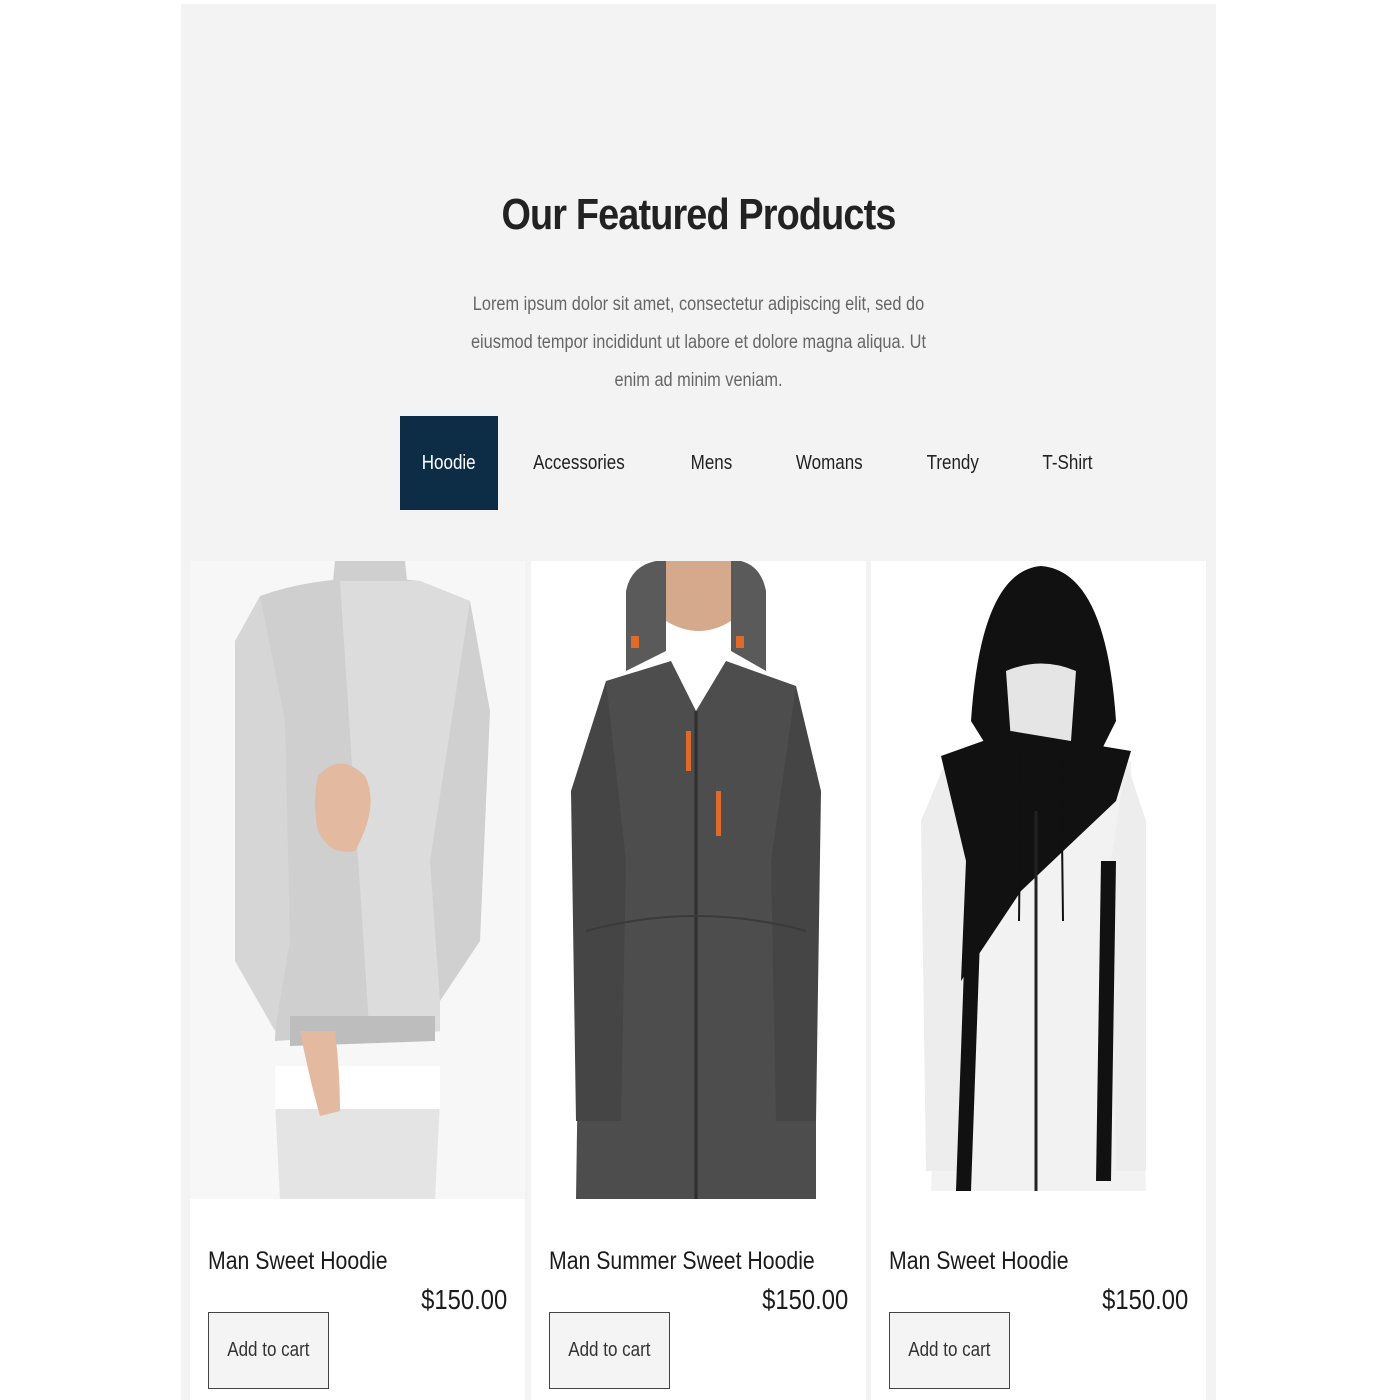 The image size is (1400, 1400). What do you see at coordinates (579, 463) in the screenshot?
I see `tab-accessories: Accessories` at bounding box center [579, 463].